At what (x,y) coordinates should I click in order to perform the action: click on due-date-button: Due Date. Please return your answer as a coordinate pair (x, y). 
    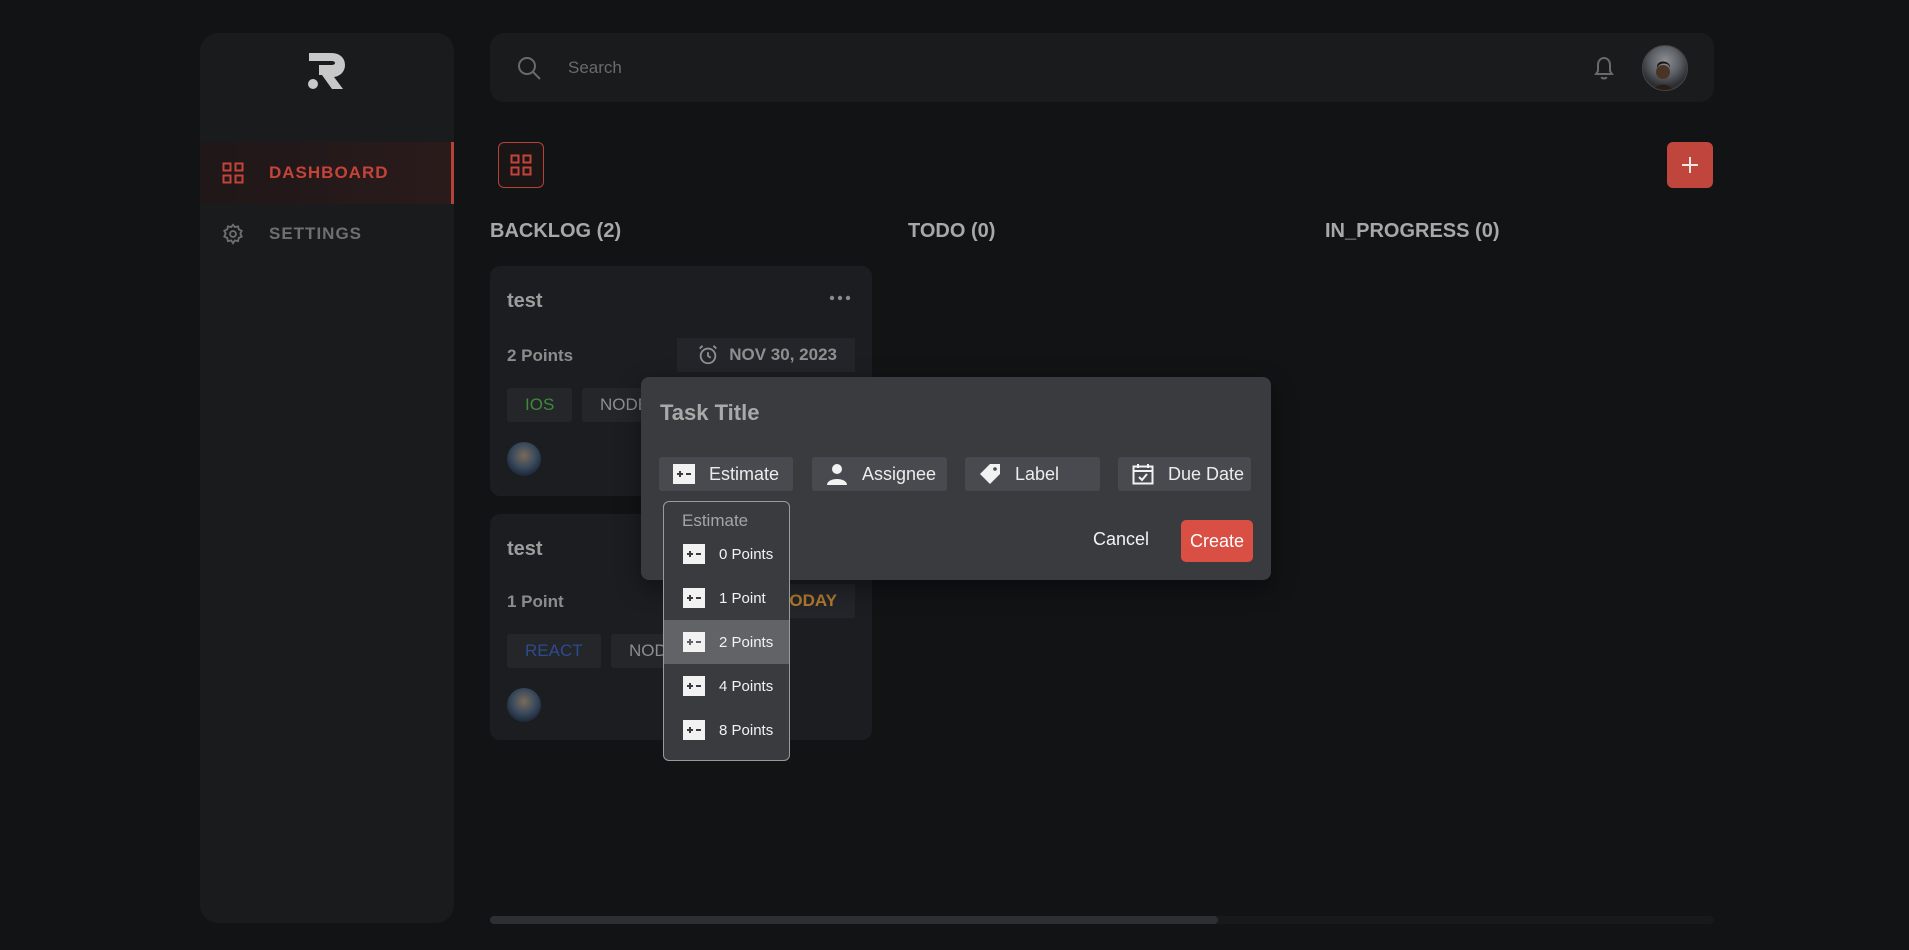
    Looking at the image, I should click on (1184, 474).